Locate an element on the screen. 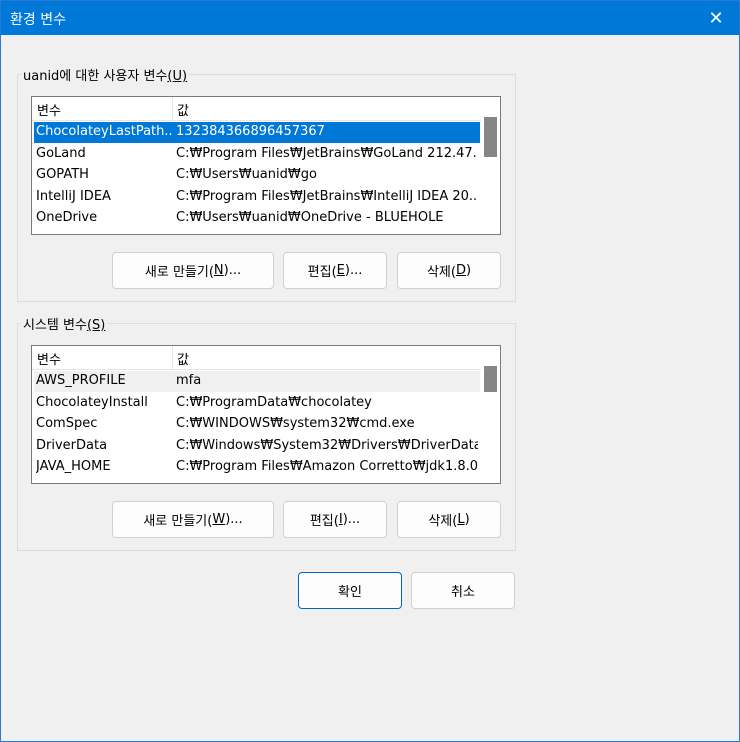  variable-name: IntelliJ IDEA is located at coordinates (73, 196).